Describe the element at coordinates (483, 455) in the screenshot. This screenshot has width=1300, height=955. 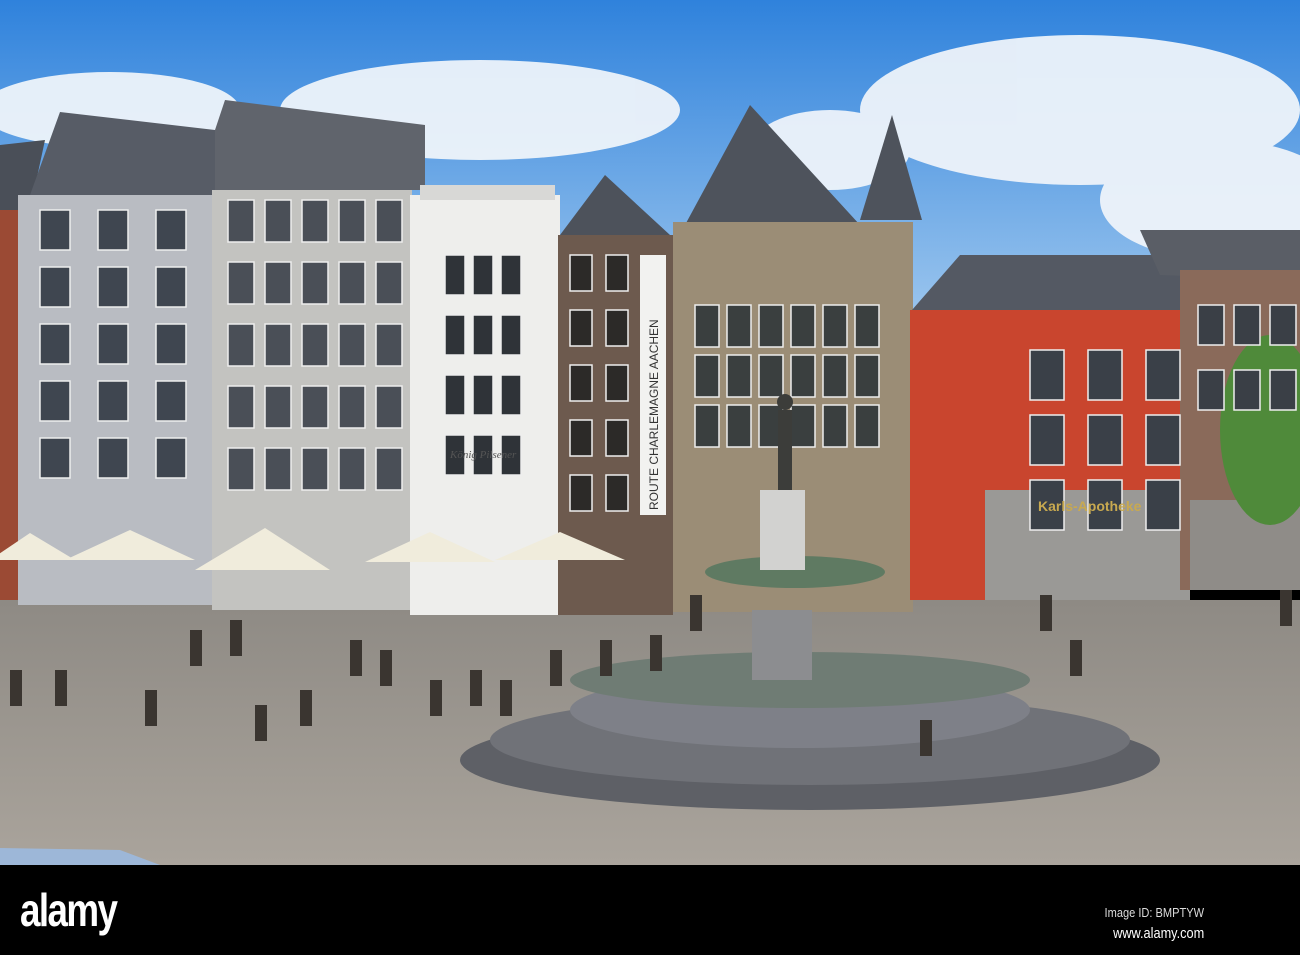
I see `beer-sign: König Pilsener` at that location.